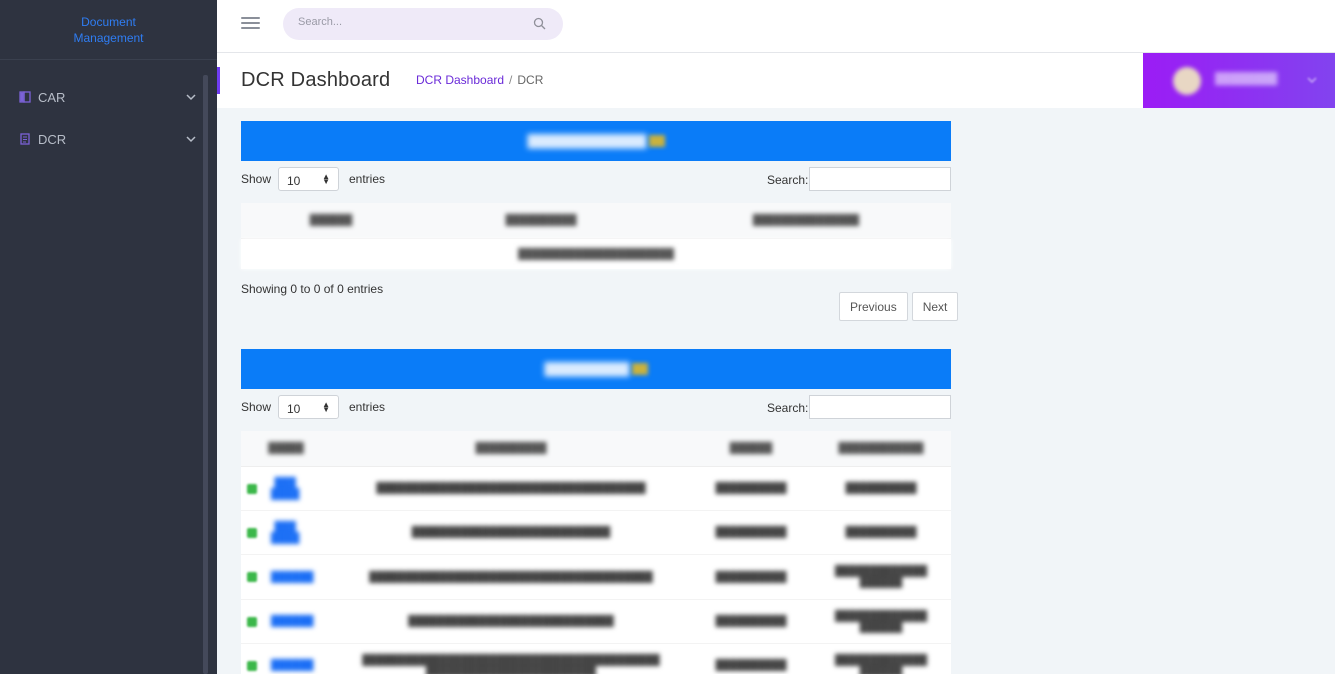 The image size is (1335, 674). I want to click on panel-header-redacted: ██████████████, so click(596, 141).